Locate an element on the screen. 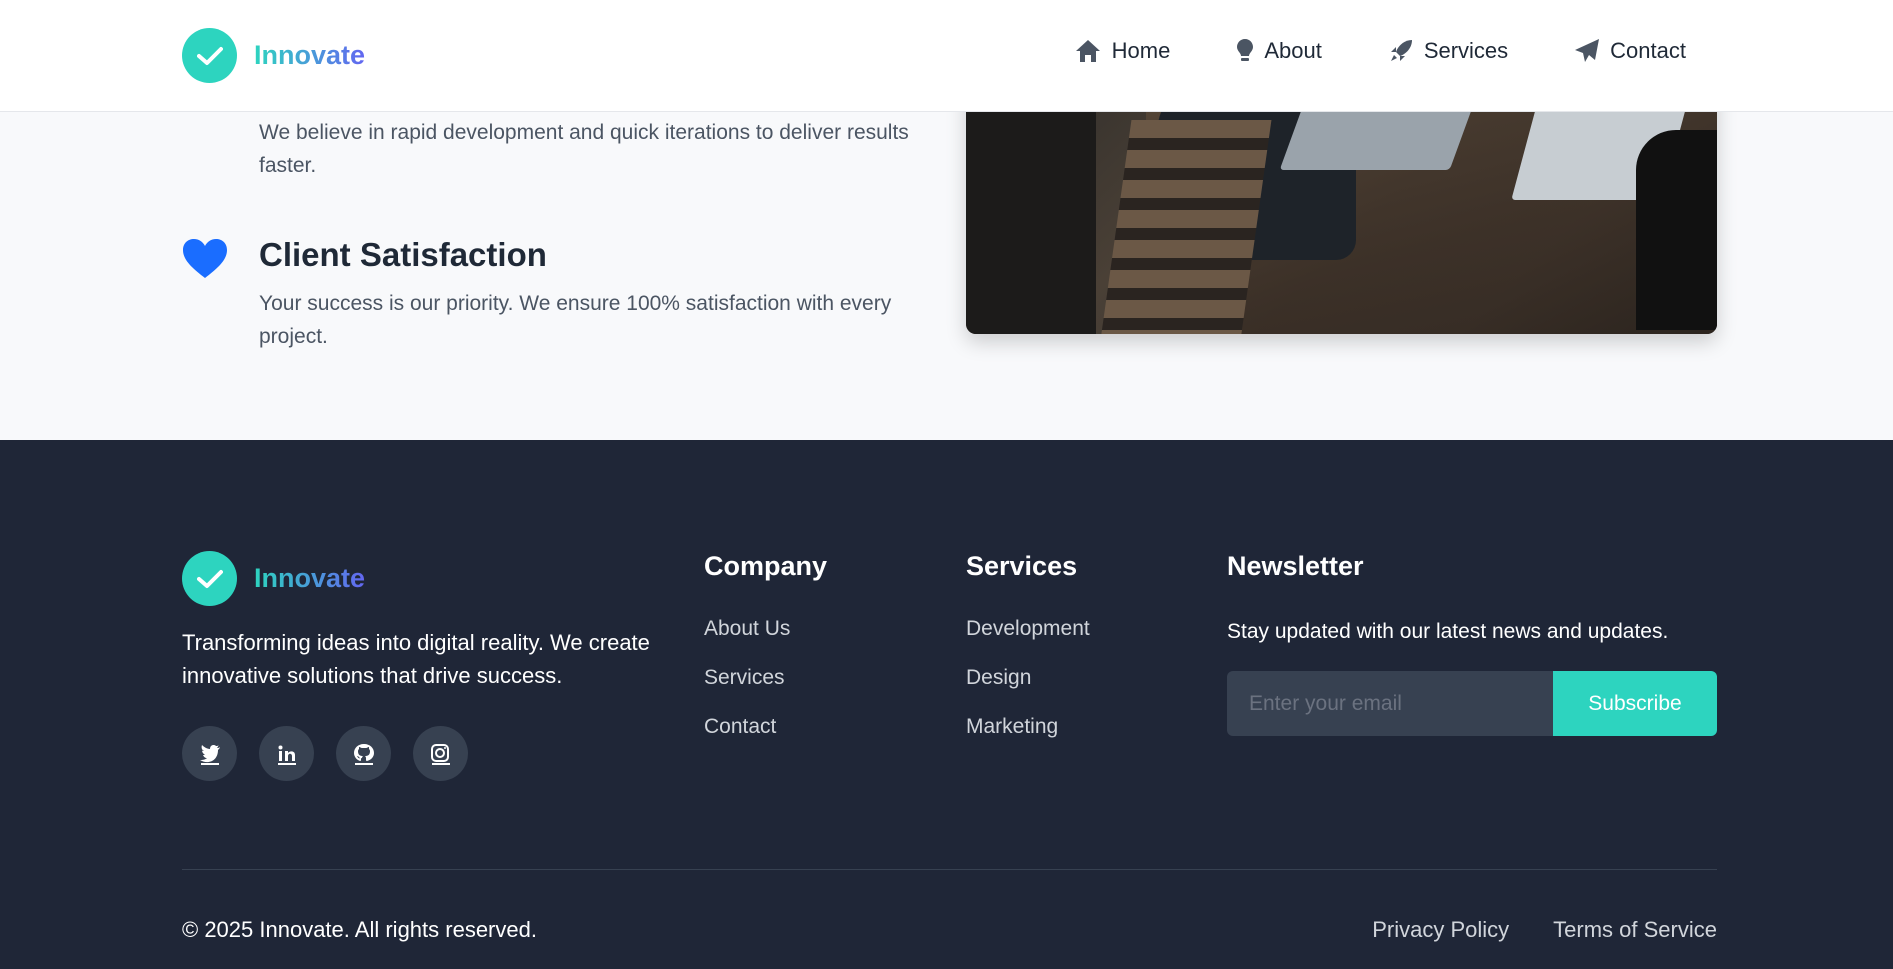 Image resolution: width=1893 pixels, height=969 pixels. github-link is located at coordinates (363, 753).